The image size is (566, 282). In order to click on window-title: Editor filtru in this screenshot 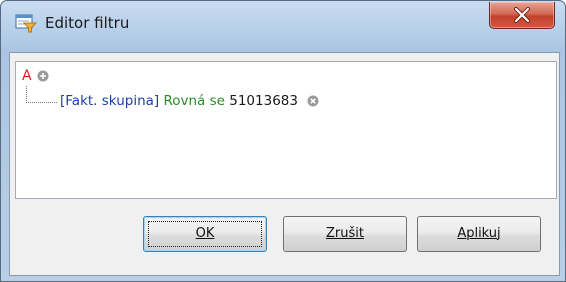, I will do `click(87, 23)`.